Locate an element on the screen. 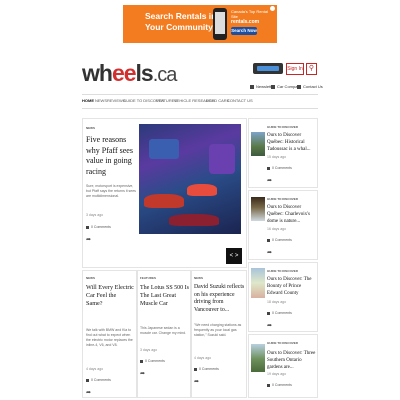 The width and height of the screenshot is (400, 400). feature-comments-label: 0 Comments is located at coordinates (101, 227).